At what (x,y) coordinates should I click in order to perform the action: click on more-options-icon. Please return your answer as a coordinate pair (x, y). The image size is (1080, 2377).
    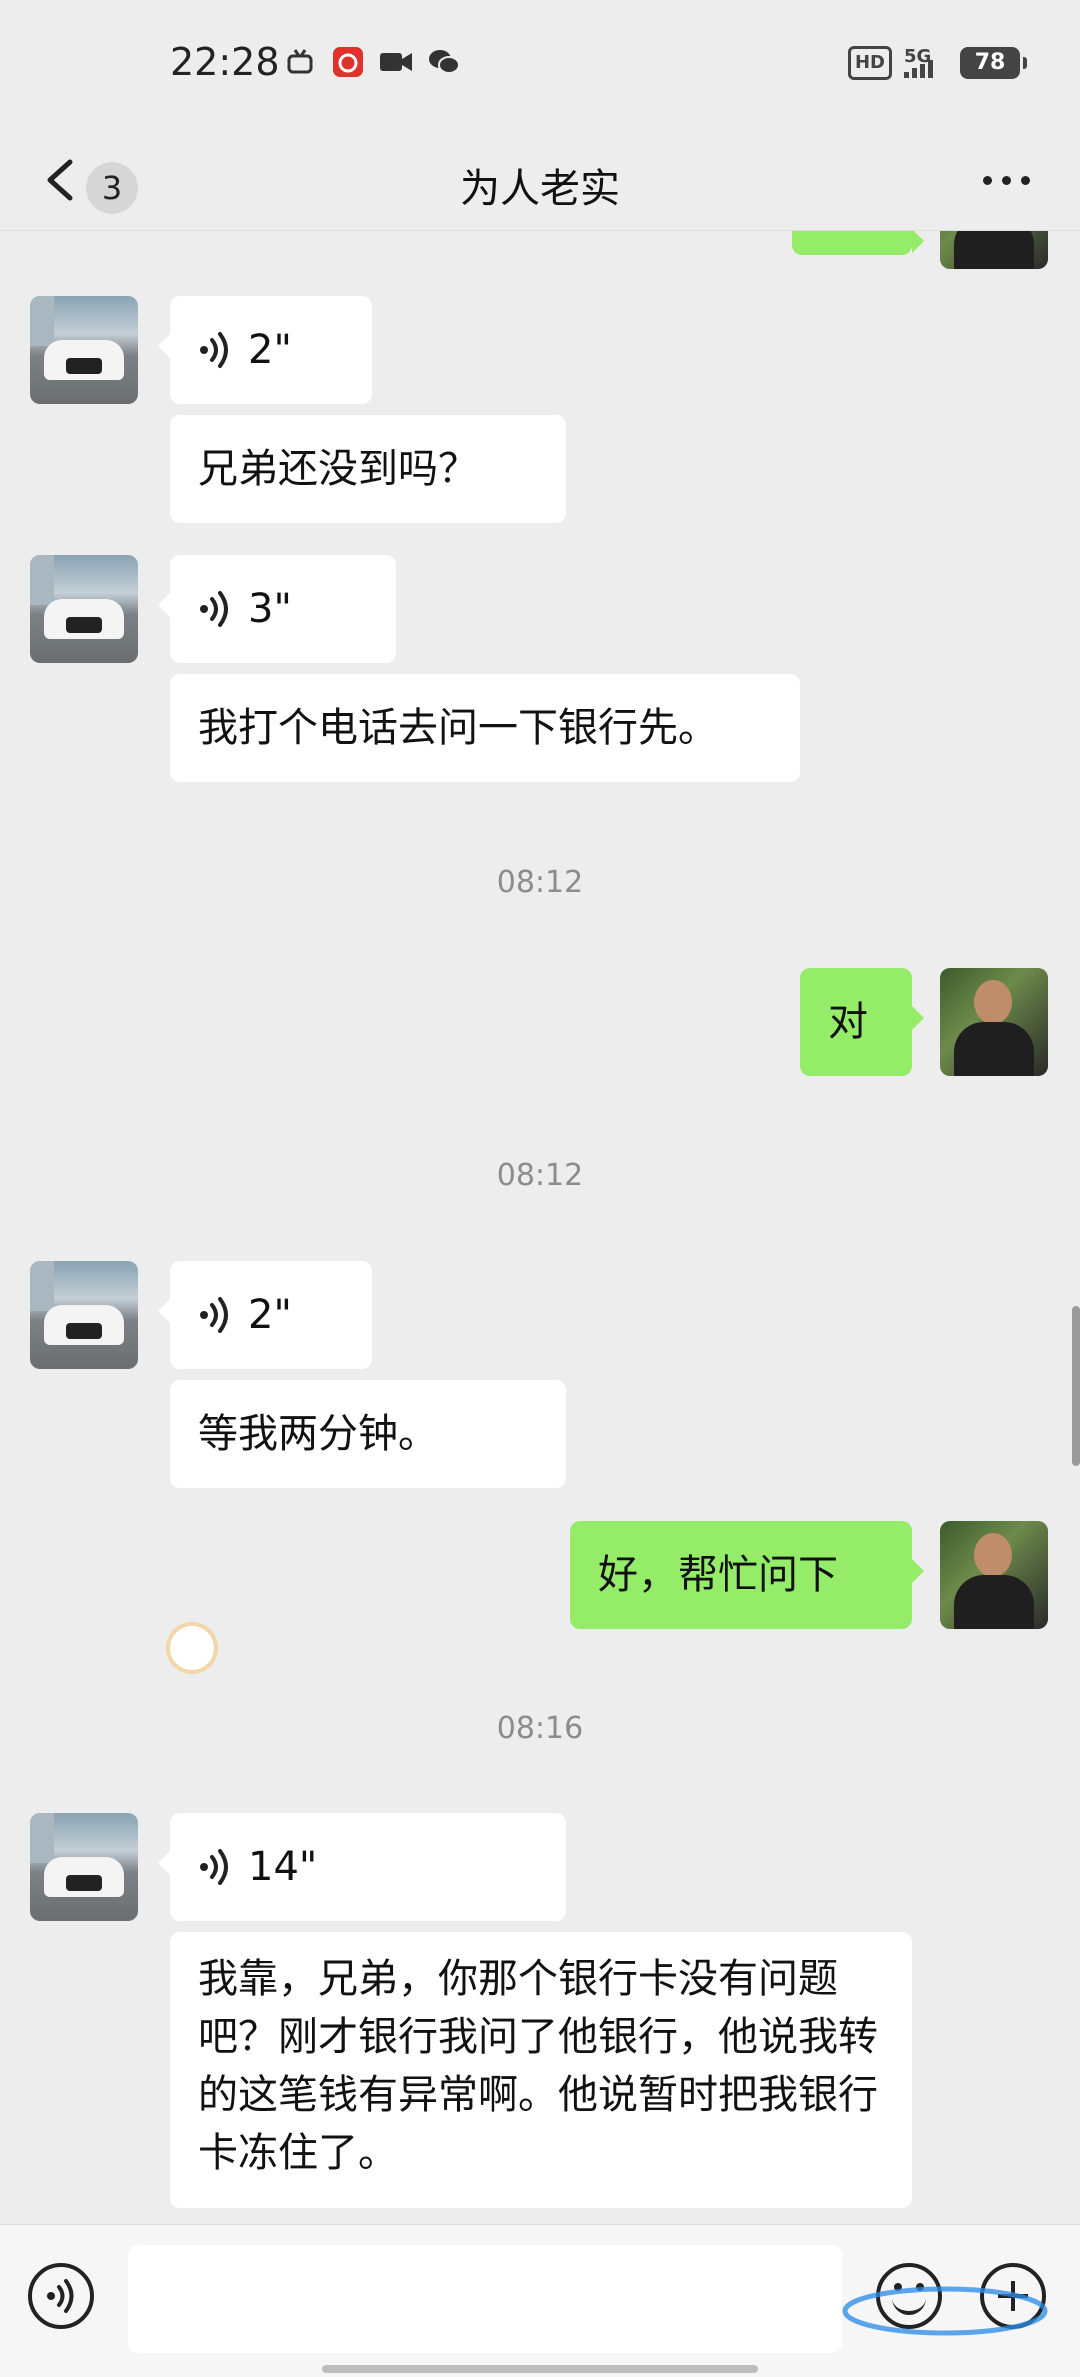
    Looking at the image, I should click on (1006, 180).